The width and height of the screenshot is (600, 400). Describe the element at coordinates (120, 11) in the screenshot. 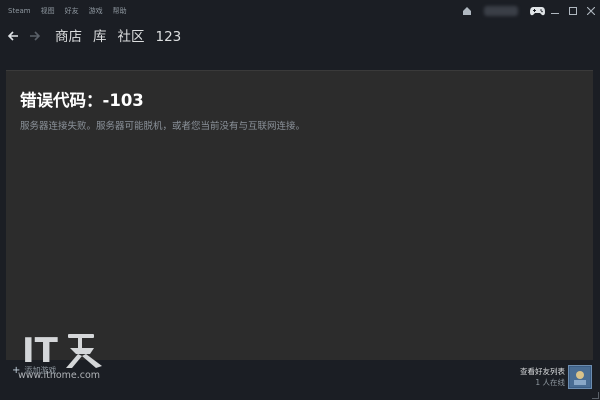

I see `menu-item-help: 帮助` at that location.